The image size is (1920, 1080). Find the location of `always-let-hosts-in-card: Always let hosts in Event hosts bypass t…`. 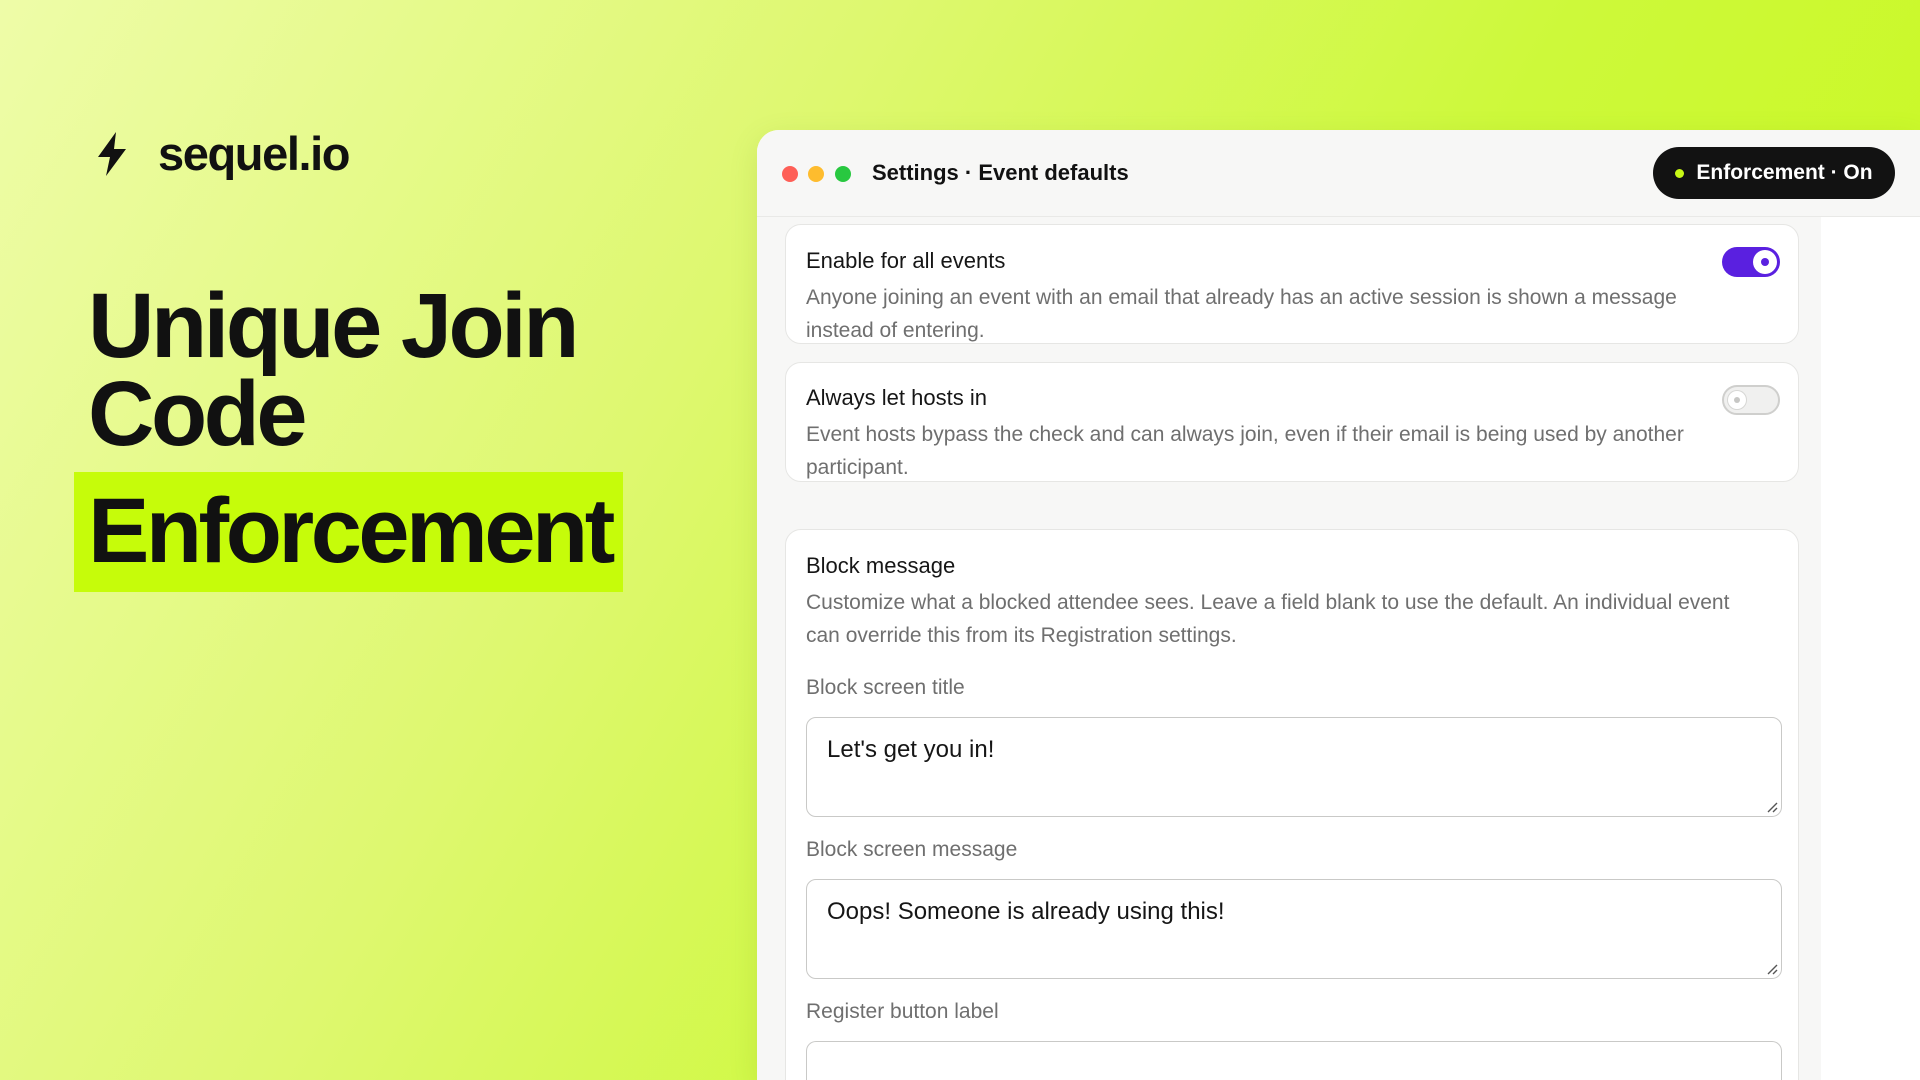

always-let-hosts-in-card: Always let hosts in Event hosts bypass t… is located at coordinates (1292, 422).